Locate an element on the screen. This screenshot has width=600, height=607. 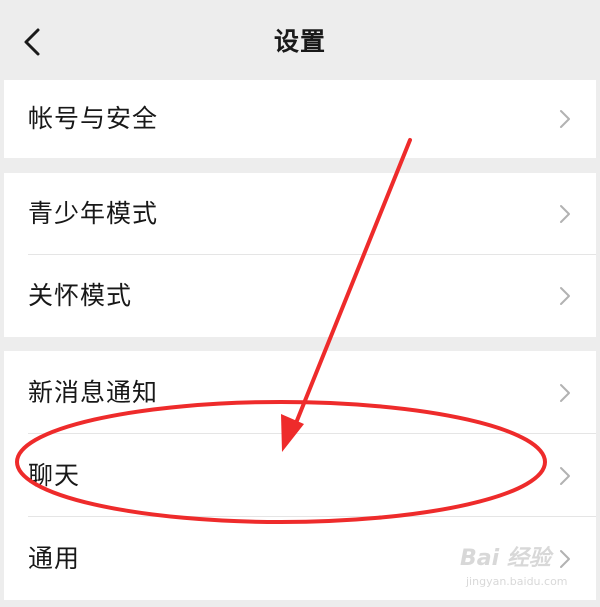
settings-item-label: 聊天 is located at coordinates (54, 475).